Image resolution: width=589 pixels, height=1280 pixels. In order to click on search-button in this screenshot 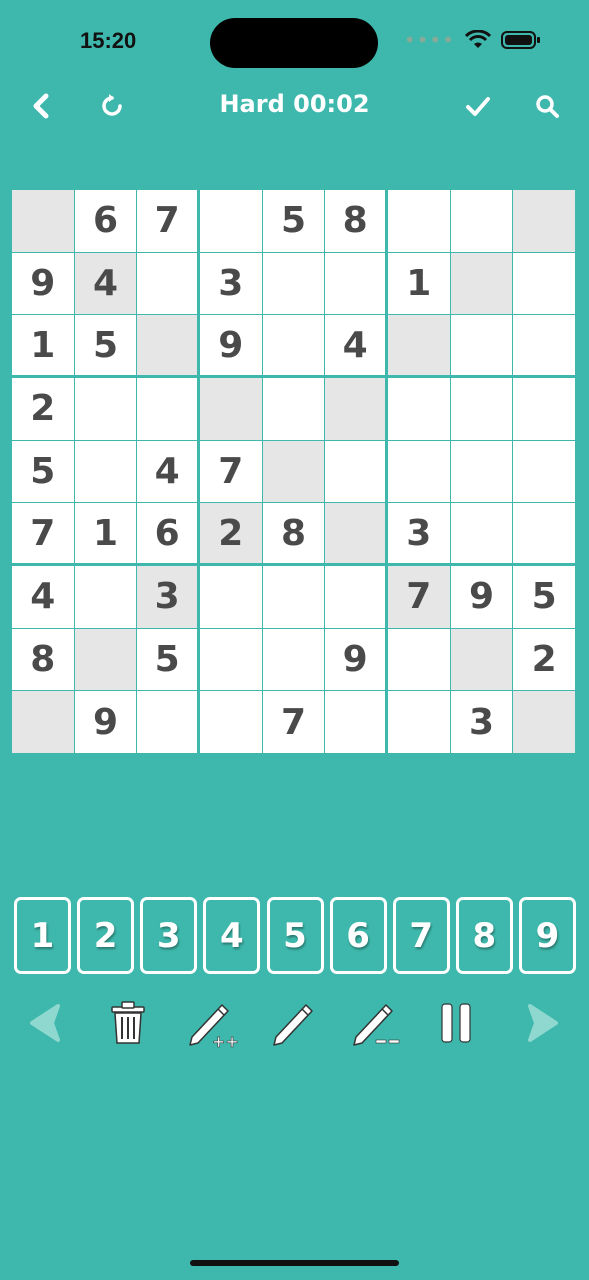, I will do `click(547, 106)`.